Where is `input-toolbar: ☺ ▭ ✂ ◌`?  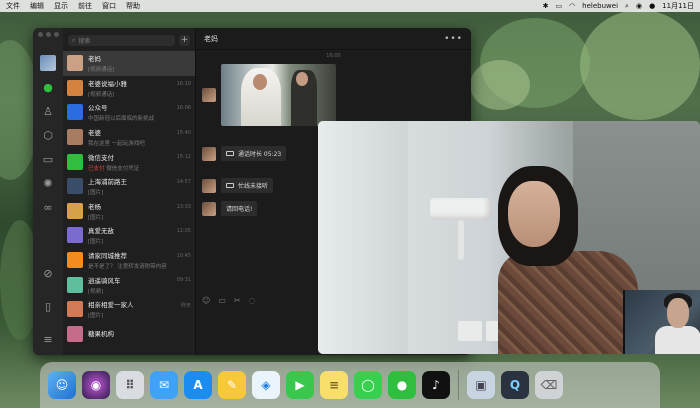
input-toolbar: ☺ ▭ ✂ ◌ is located at coordinates (229, 300).